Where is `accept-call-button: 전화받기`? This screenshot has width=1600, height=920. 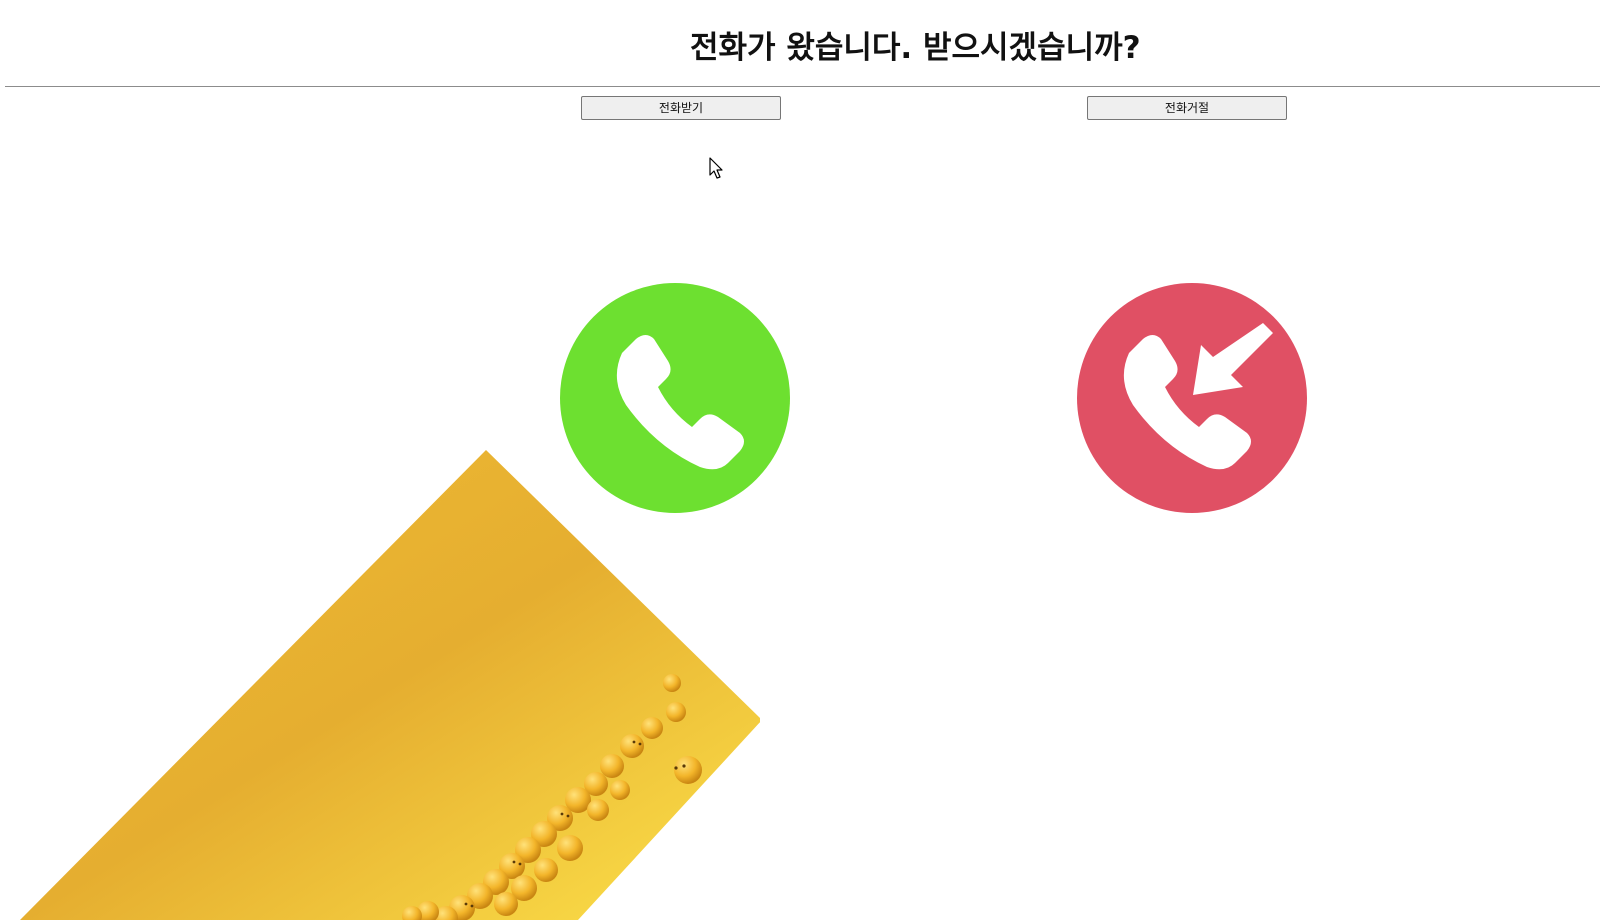
accept-call-button: 전화받기 is located at coordinates (681, 108).